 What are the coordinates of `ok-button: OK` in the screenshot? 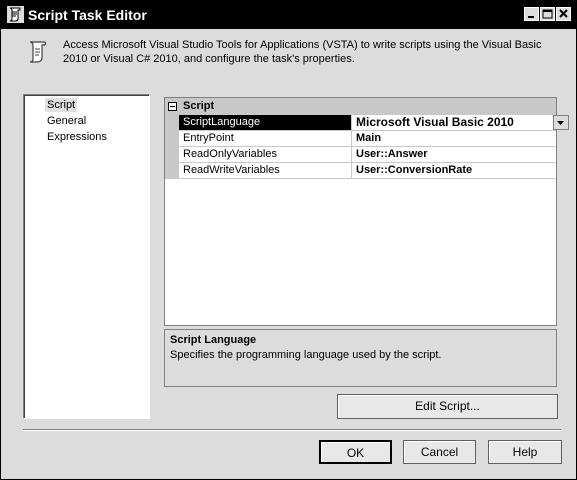 It's located at (355, 452).